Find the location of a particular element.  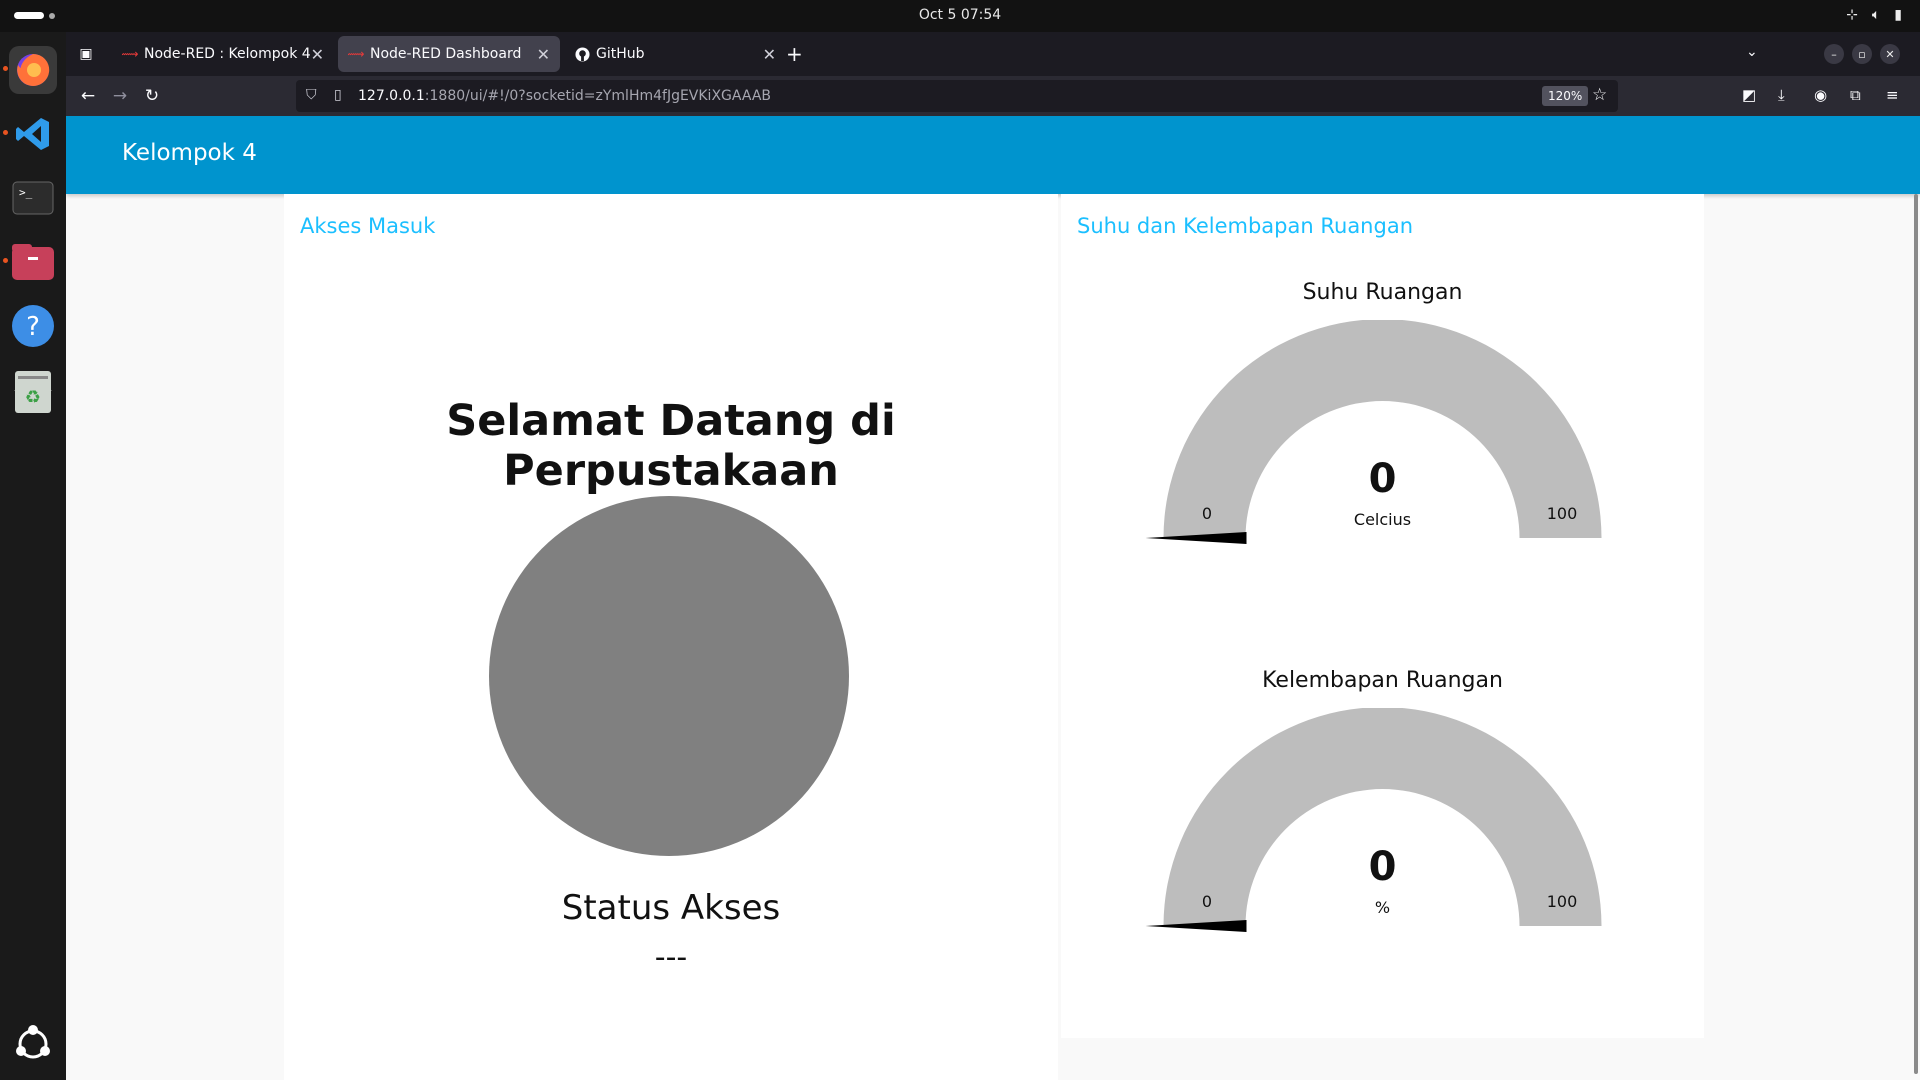

restore-button: ▫ is located at coordinates (1862, 54).